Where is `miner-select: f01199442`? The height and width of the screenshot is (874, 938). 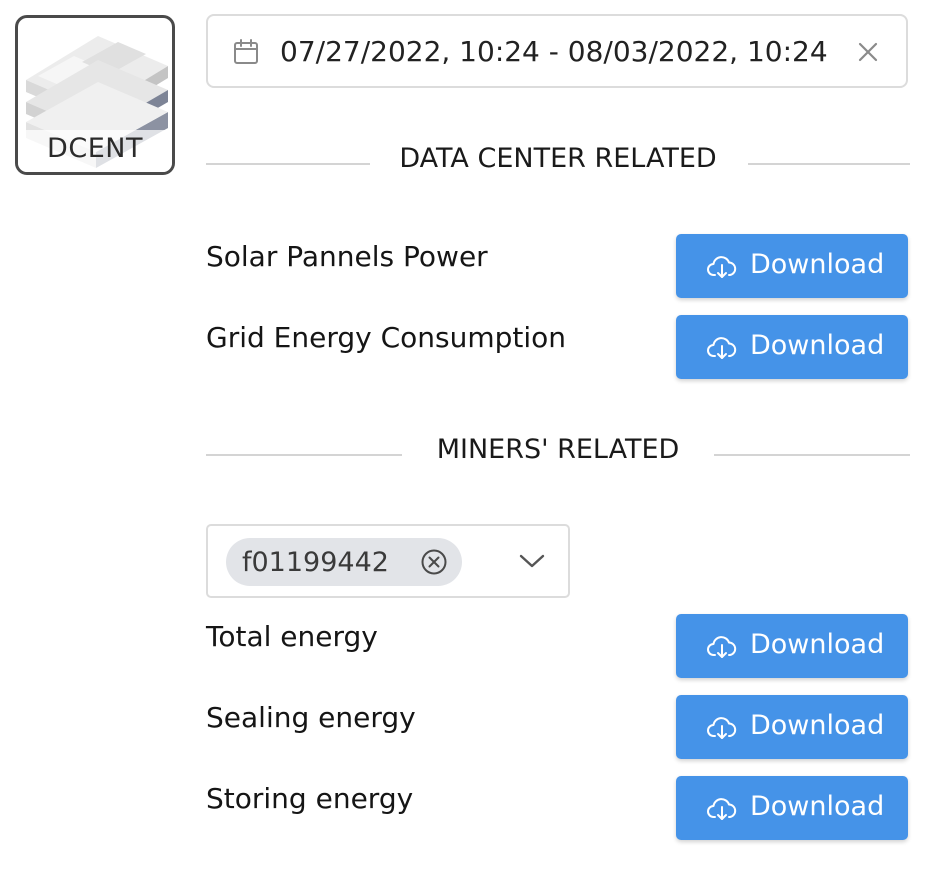
miner-select: f01199442 is located at coordinates (388, 561).